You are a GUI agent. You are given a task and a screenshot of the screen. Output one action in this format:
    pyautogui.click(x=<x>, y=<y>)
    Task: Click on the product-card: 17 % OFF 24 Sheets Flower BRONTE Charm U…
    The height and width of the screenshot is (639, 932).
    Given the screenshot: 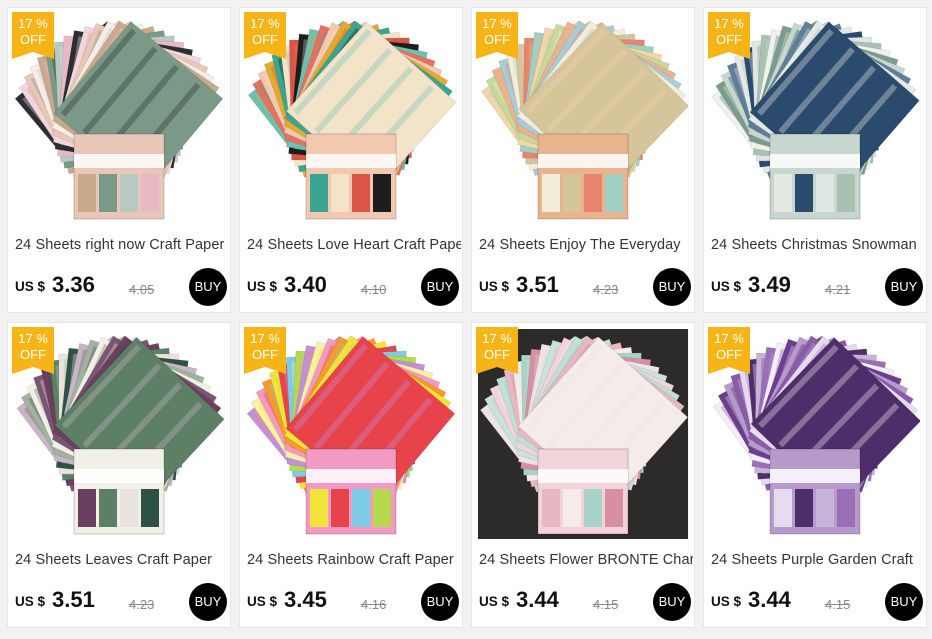 What is the action you would take?
    pyautogui.click(x=583, y=475)
    